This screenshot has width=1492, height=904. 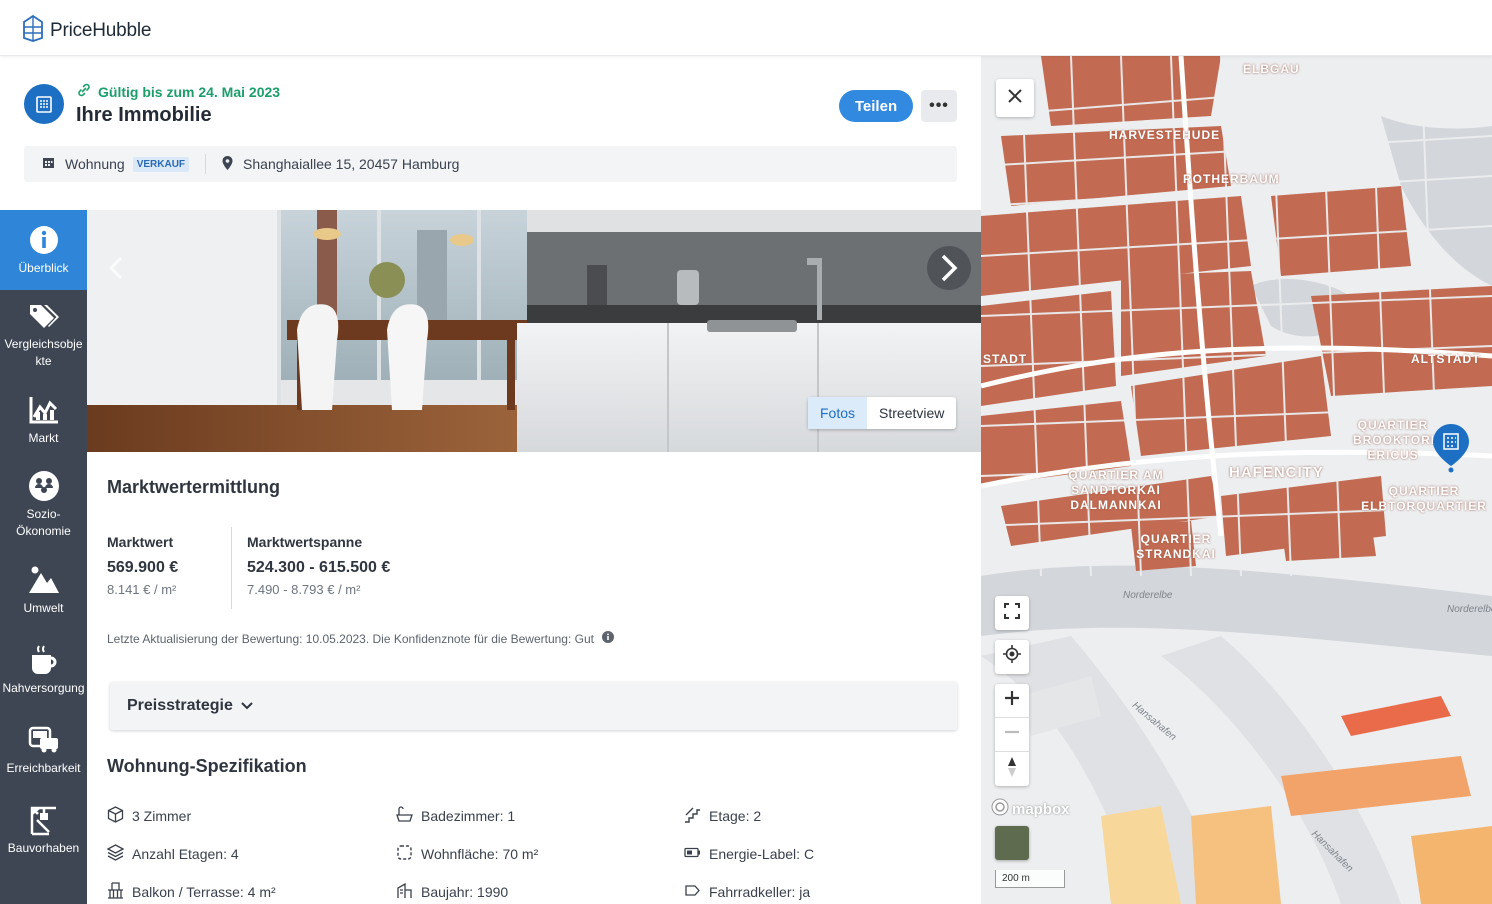 What do you see at coordinates (191, 892) in the screenshot?
I see `spec-balcony: Balkon / Terrasse: 4 m²` at bounding box center [191, 892].